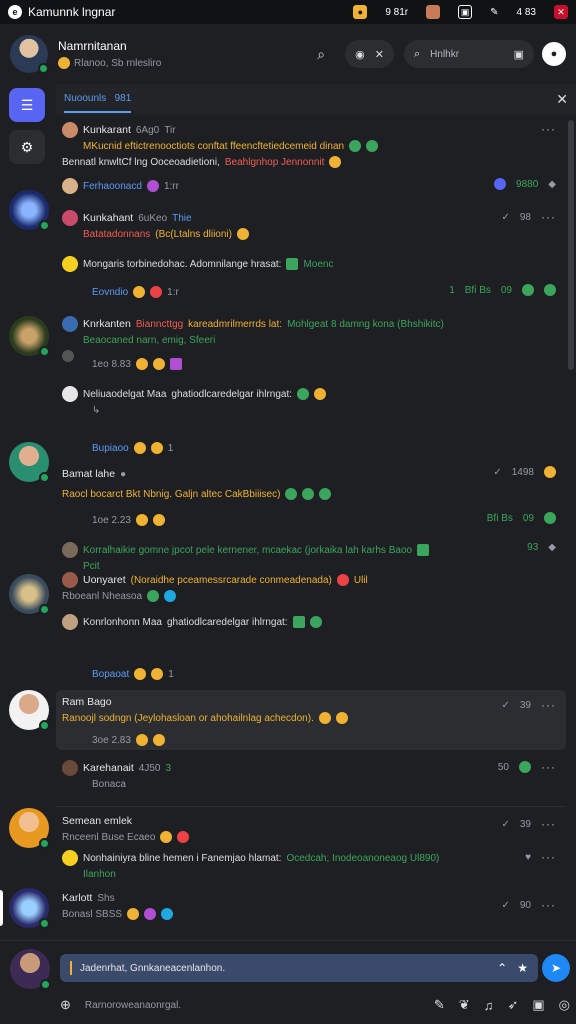 This screenshot has width=576, height=1024. I want to click on star-icon: ★, so click(522, 968).